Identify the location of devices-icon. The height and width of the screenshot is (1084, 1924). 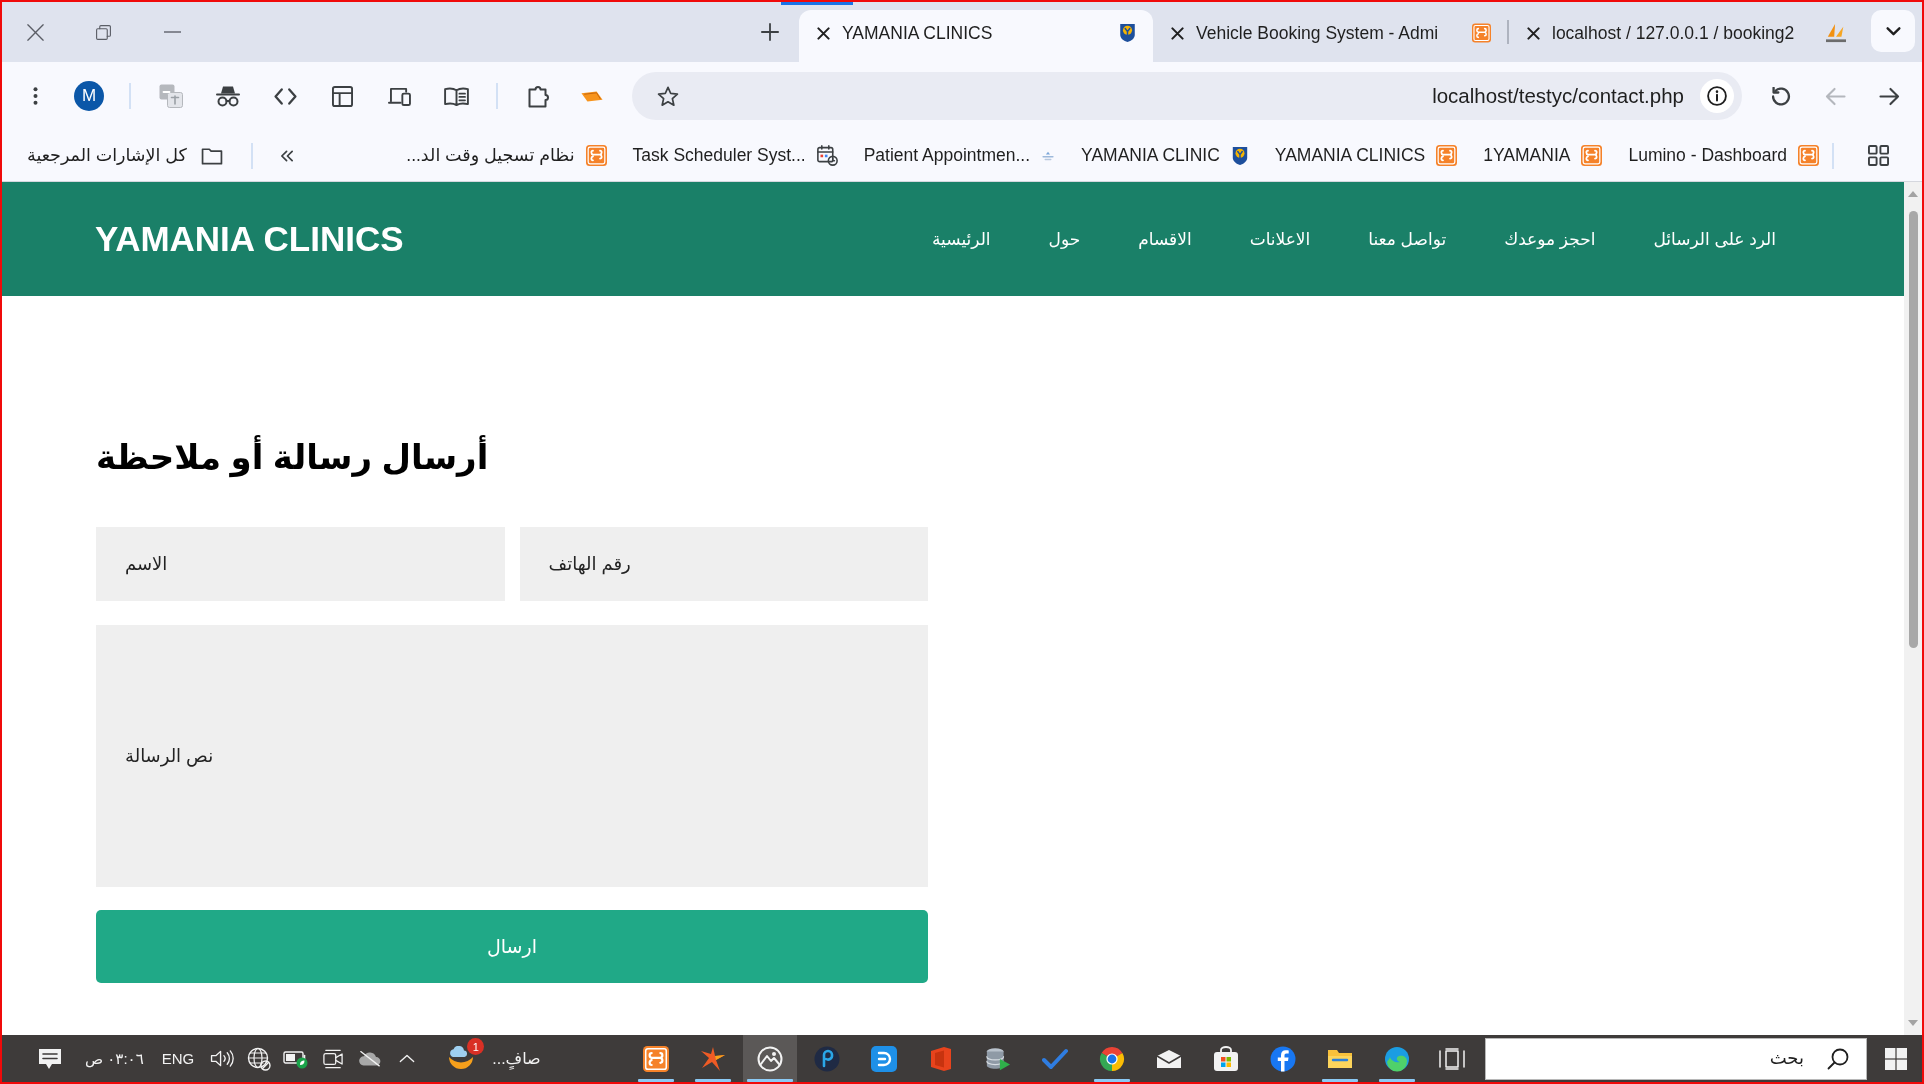
(399, 96).